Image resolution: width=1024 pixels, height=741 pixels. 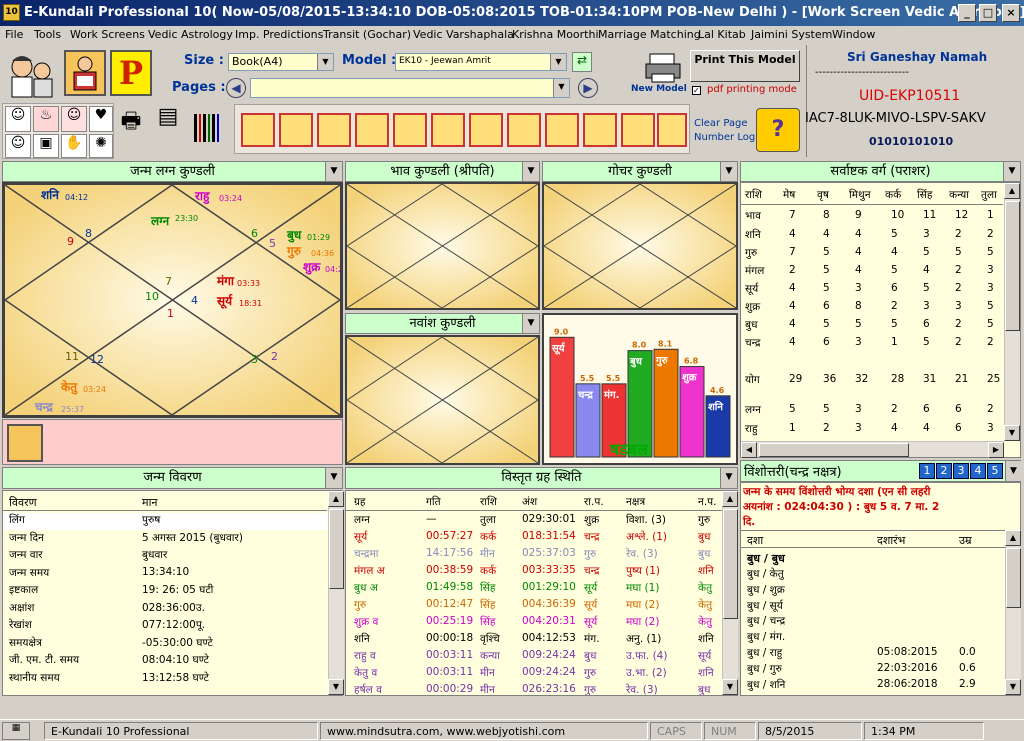 I want to click on gochar-chart-header: गोचर कुण्डली ▼, so click(x=640, y=171).